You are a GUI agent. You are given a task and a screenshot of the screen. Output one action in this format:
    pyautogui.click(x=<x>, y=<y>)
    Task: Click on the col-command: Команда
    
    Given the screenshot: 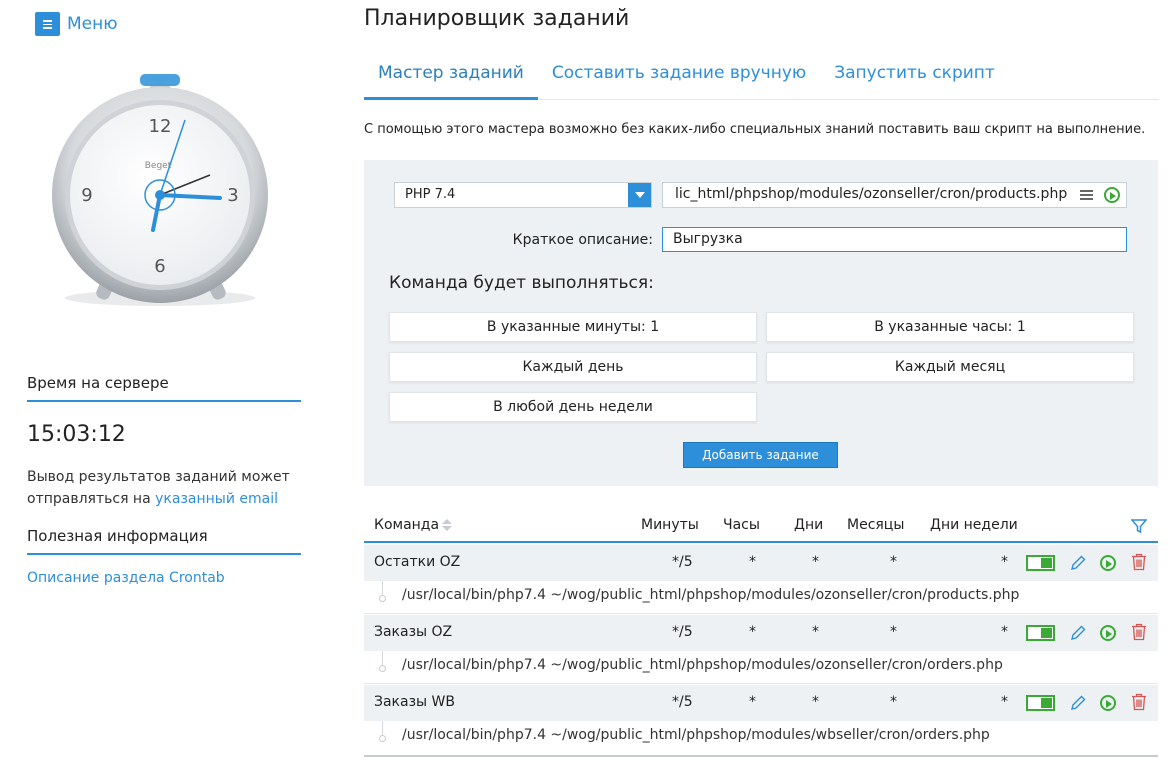 What is the action you would take?
    pyautogui.click(x=406, y=525)
    